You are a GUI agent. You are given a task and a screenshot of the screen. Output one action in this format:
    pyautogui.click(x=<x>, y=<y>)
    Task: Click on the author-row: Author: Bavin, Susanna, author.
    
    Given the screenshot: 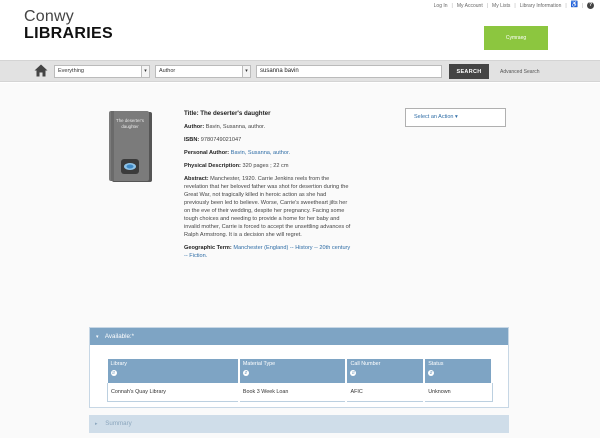 What is the action you would take?
    pyautogui.click(x=268, y=127)
    